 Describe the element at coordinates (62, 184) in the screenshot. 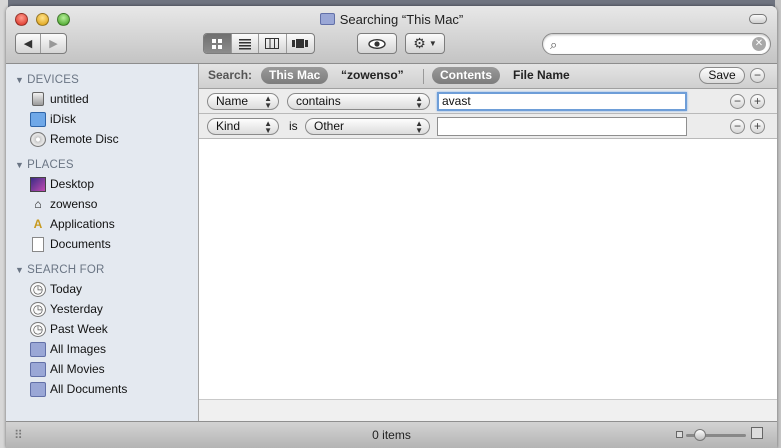

I see `sidebar-item-desktop: Desktop` at that location.